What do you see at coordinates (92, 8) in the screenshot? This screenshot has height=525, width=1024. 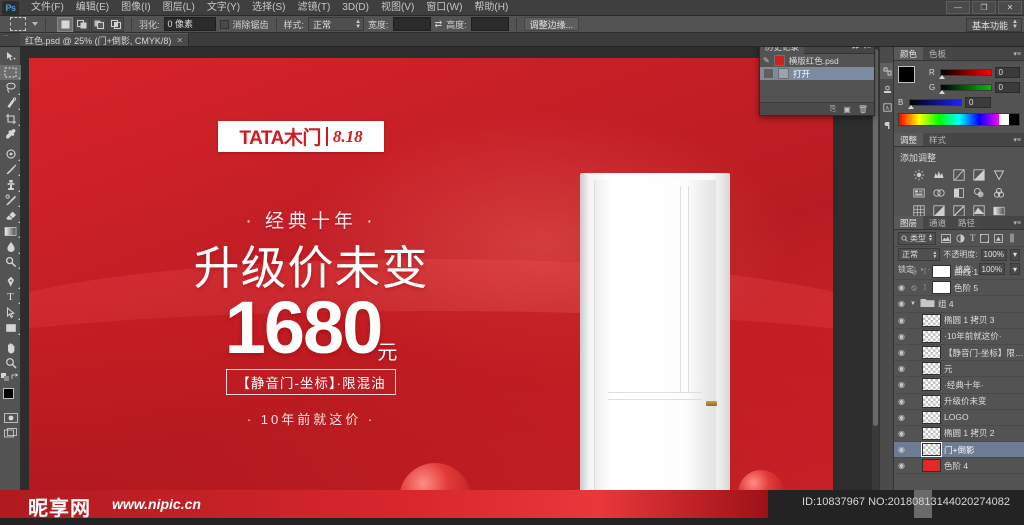 I see `menu-item-edit: 编辑(E)` at bounding box center [92, 8].